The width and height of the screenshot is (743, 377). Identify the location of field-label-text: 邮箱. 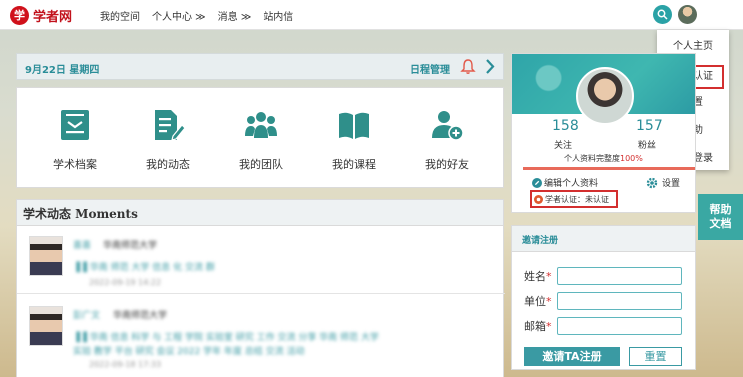
(535, 326).